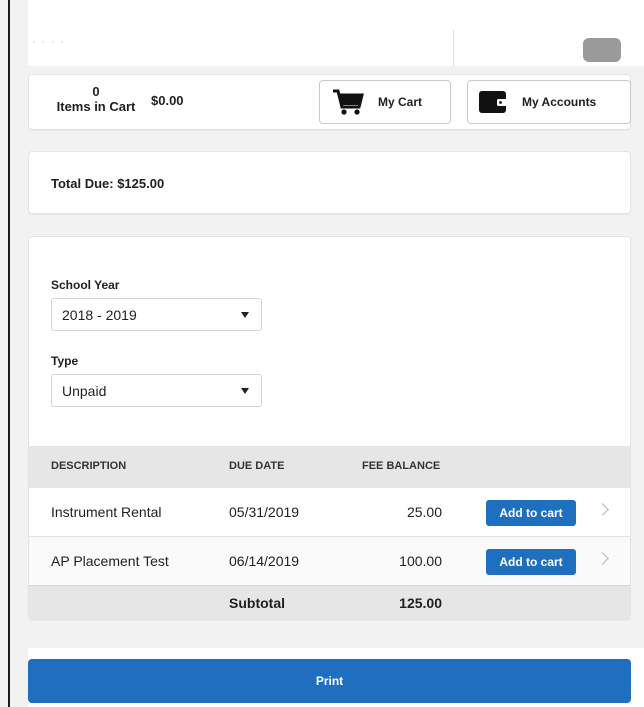 The image size is (644, 707). I want to click on my-accounts-label: My Accounts, so click(559, 102).